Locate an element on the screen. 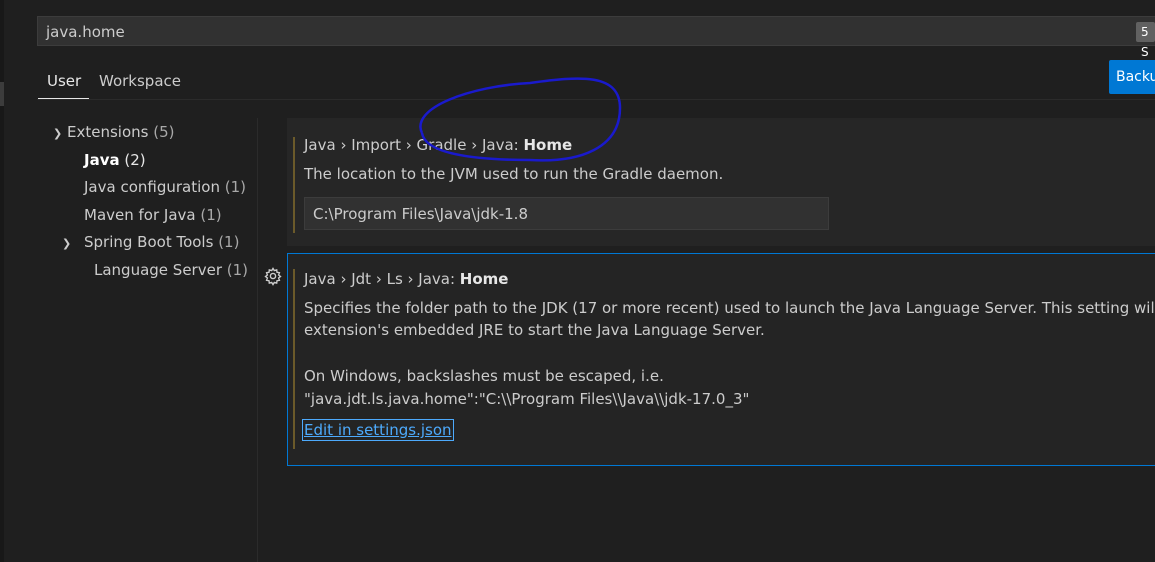  toc-item-java: Java (2) is located at coordinates (115, 160).